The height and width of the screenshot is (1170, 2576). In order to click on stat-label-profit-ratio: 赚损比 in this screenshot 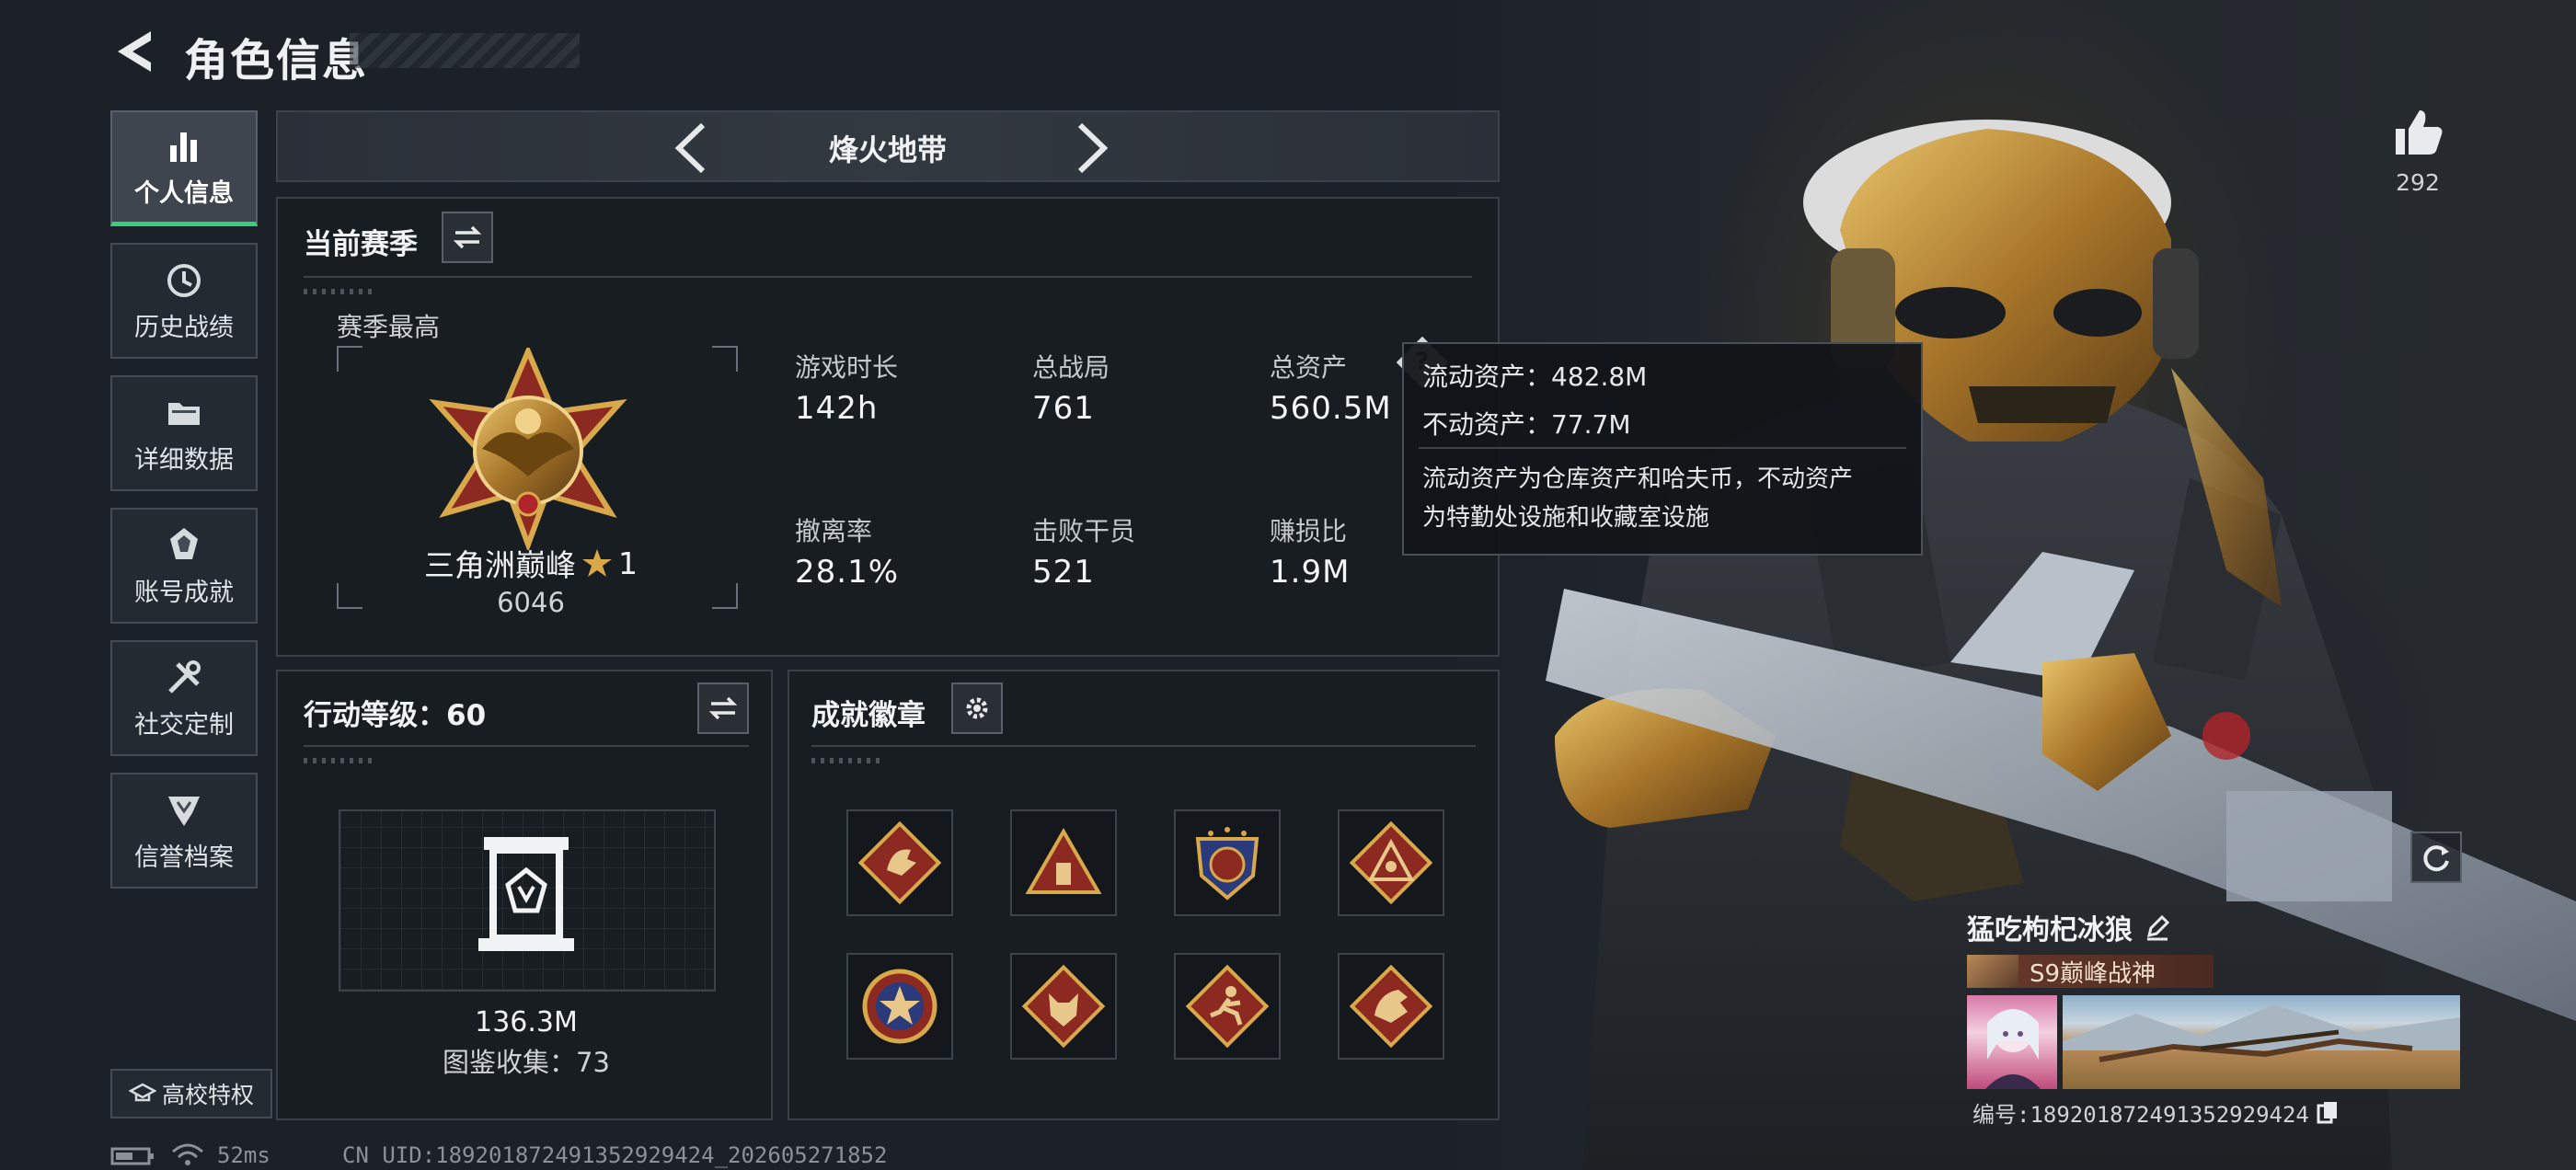, I will do `click(1309, 531)`.